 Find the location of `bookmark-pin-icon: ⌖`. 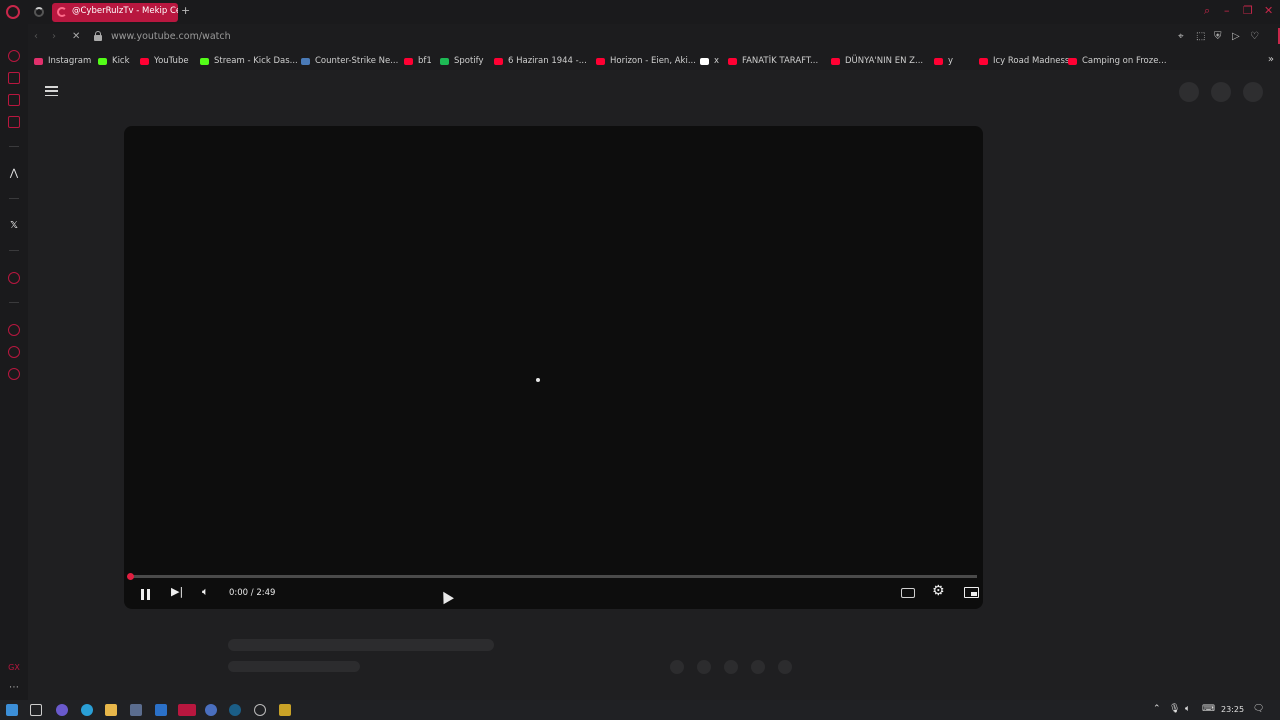

bookmark-pin-icon: ⌖ is located at coordinates (1181, 36).